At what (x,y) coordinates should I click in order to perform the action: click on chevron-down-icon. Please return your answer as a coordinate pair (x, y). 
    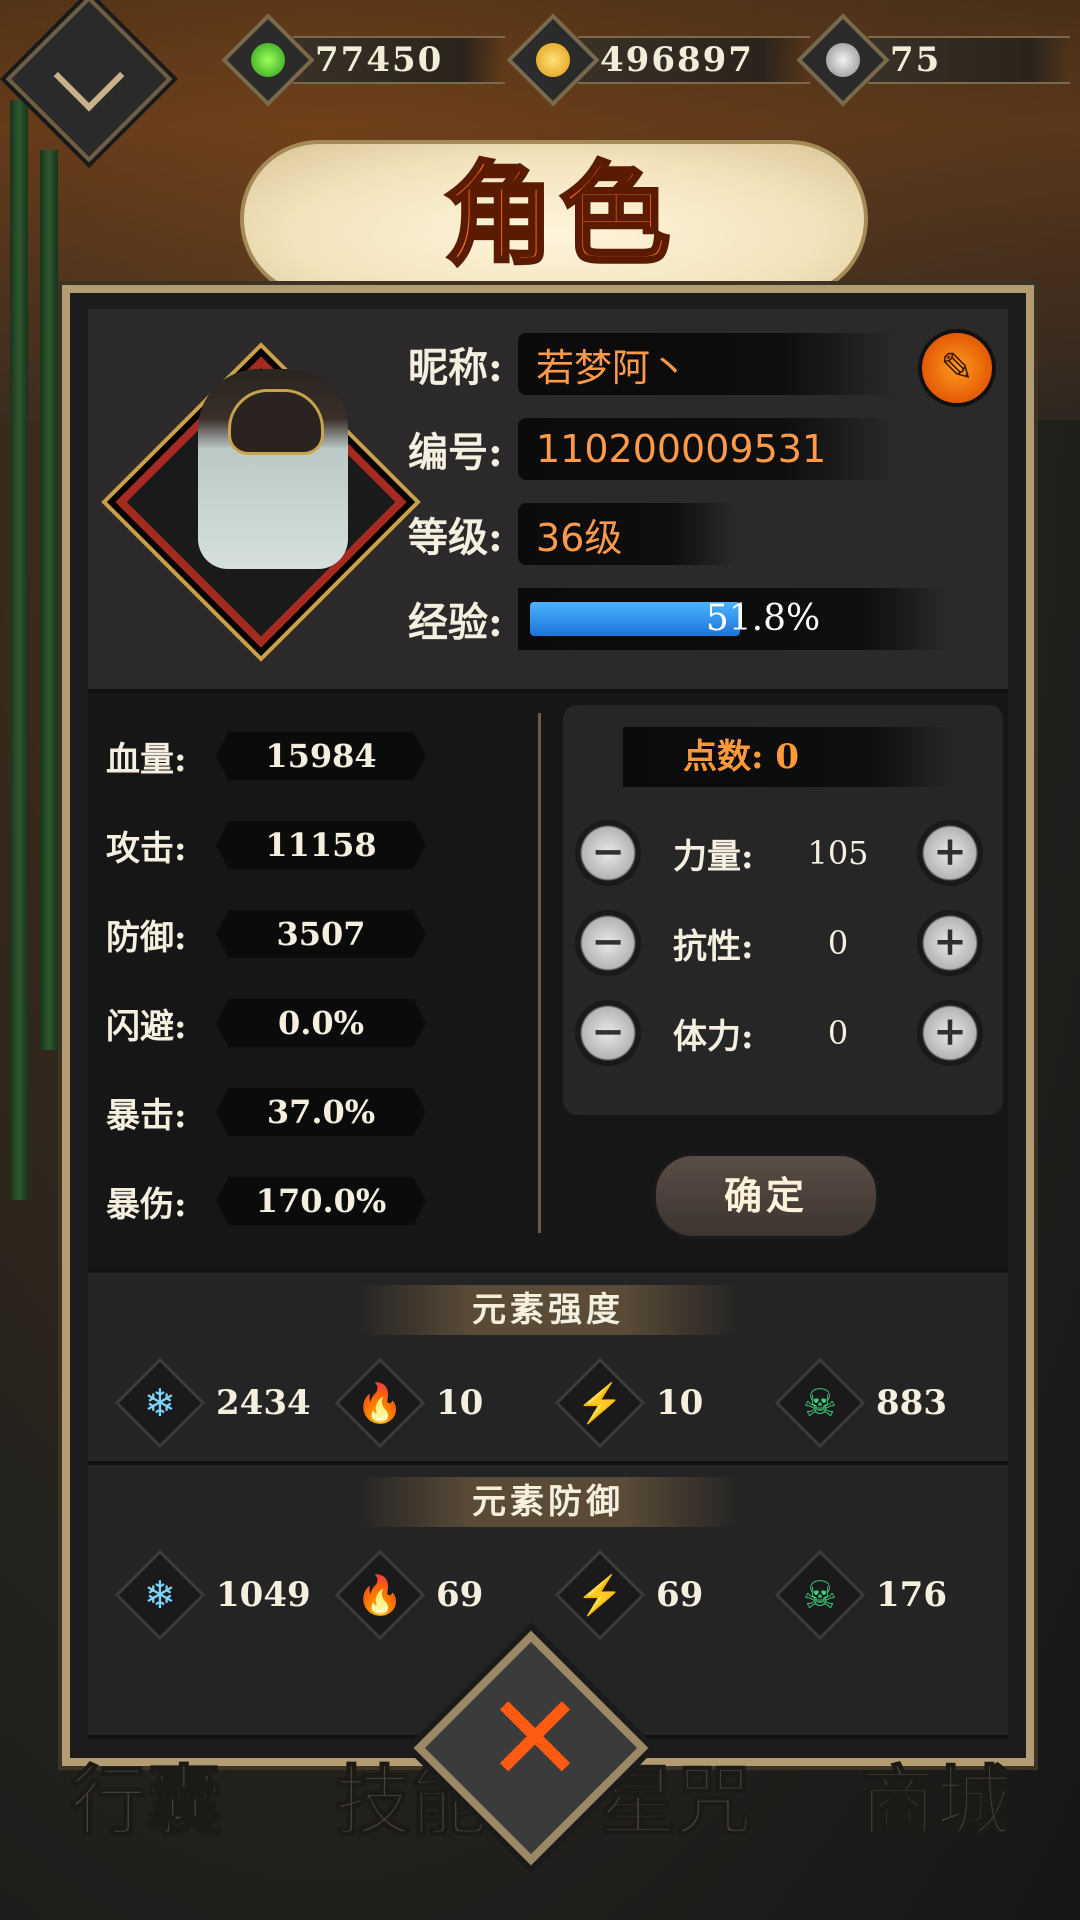
    Looking at the image, I should click on (89, 76).